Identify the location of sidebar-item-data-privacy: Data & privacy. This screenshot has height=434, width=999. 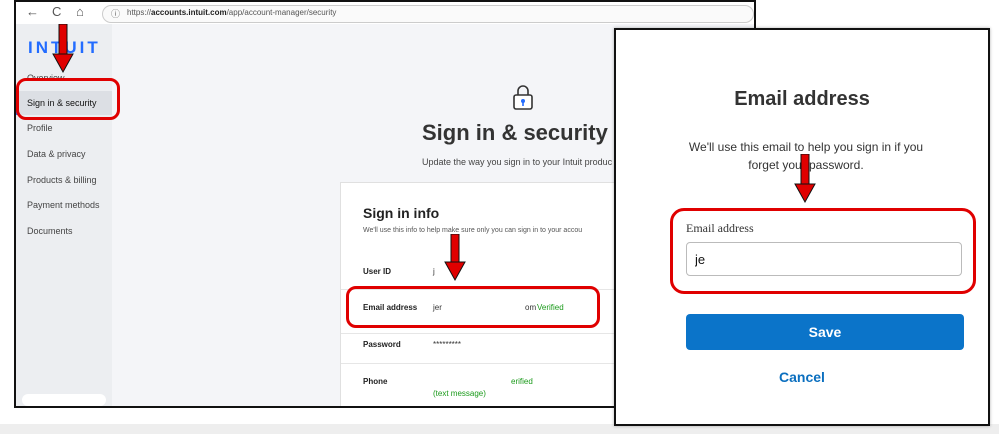
(64, 154).